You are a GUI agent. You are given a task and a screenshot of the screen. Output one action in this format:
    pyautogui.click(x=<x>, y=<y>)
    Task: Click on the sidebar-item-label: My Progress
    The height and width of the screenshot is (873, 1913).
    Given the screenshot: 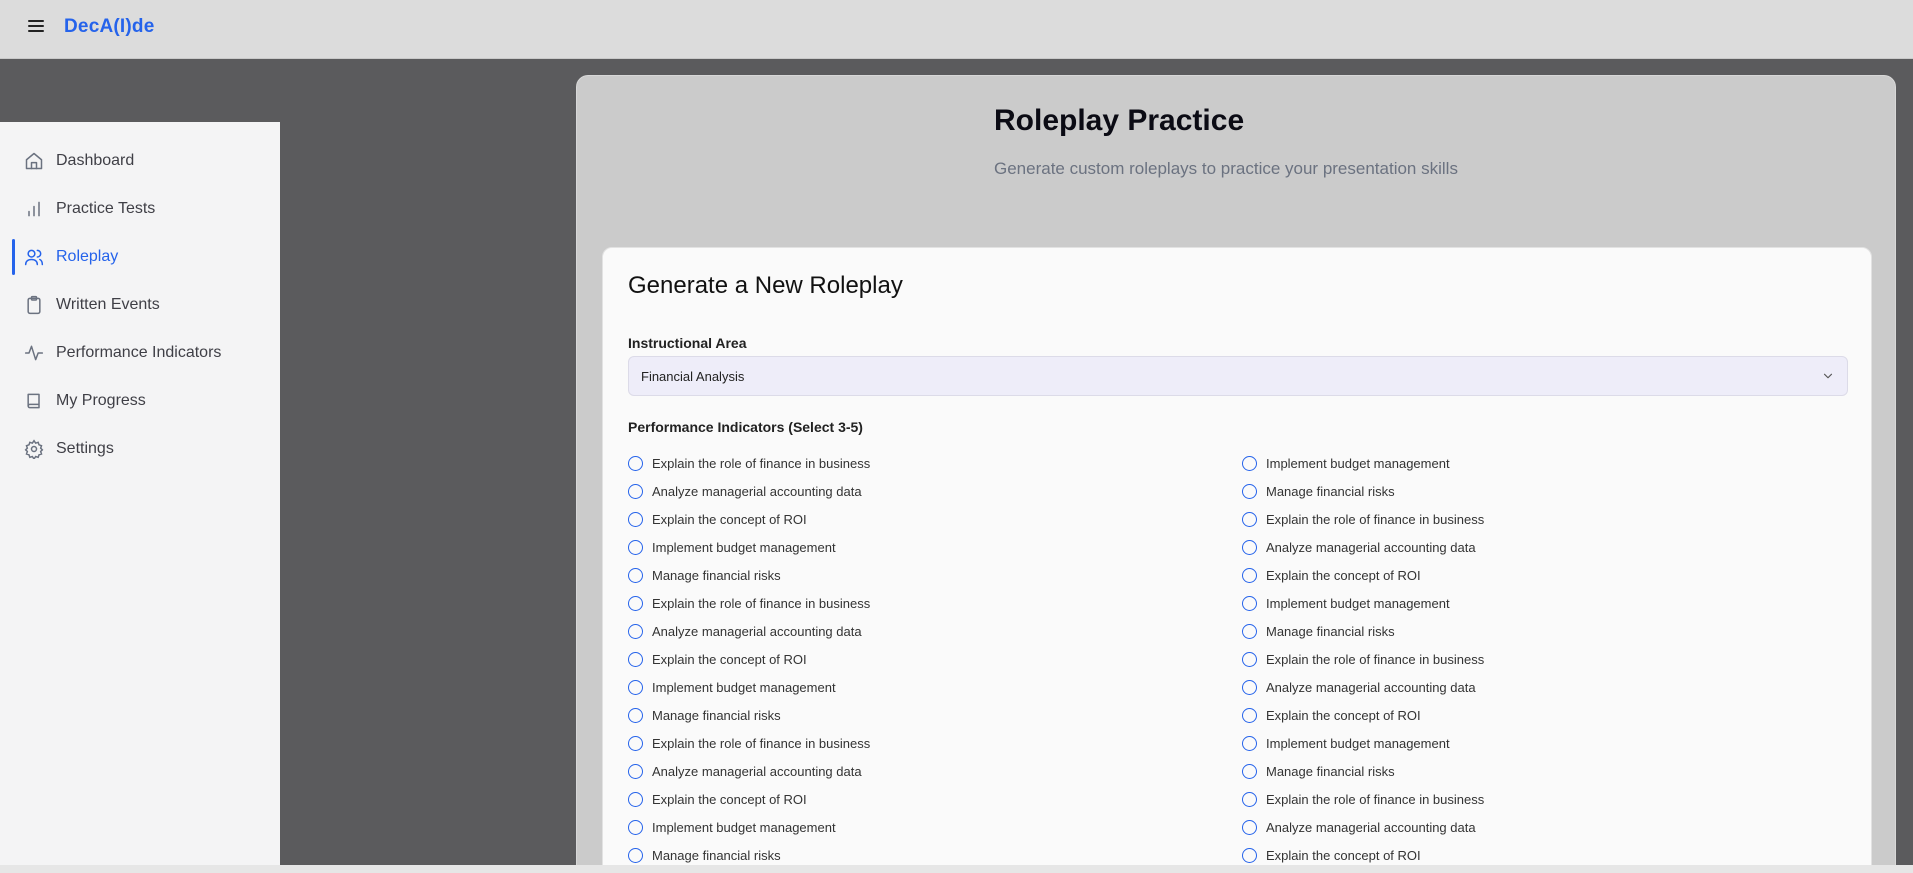 What is the action you would take?
    pyautogui.click(x=101, y=400)
    